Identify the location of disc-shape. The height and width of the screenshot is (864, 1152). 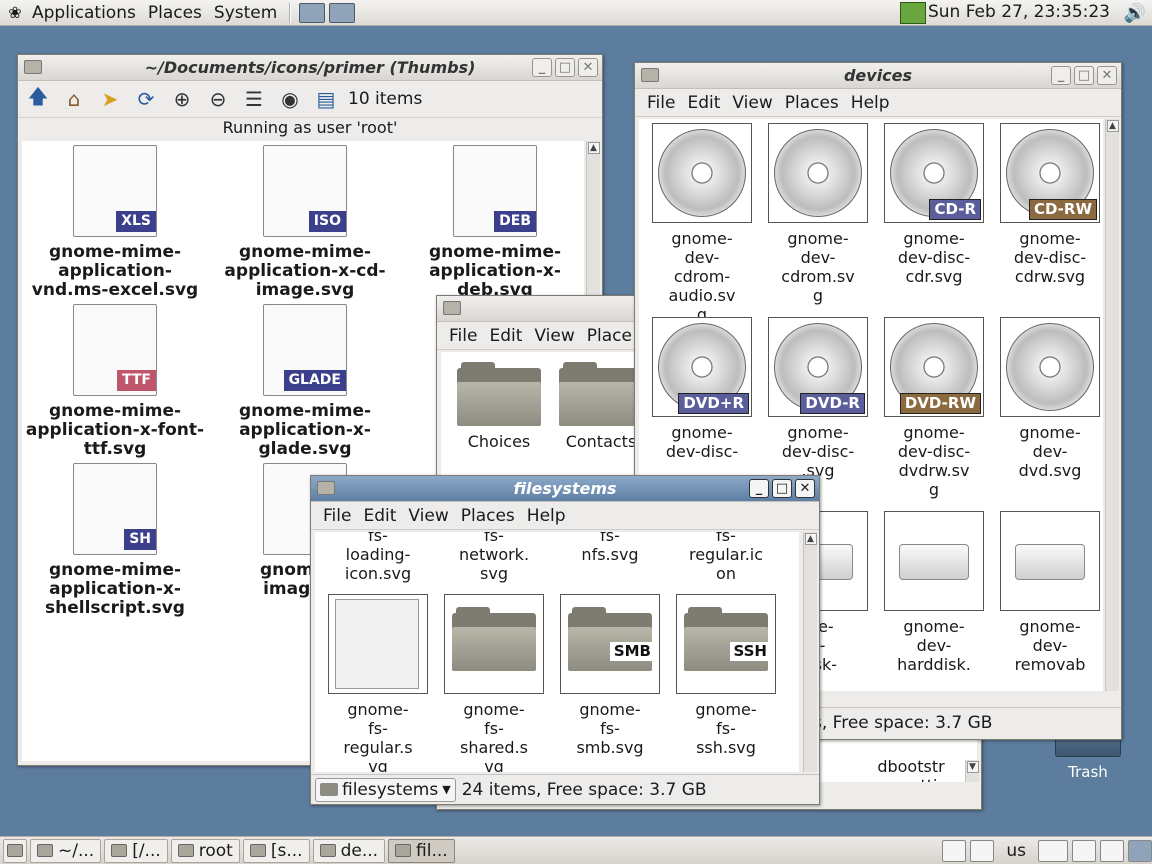
(818, 173).